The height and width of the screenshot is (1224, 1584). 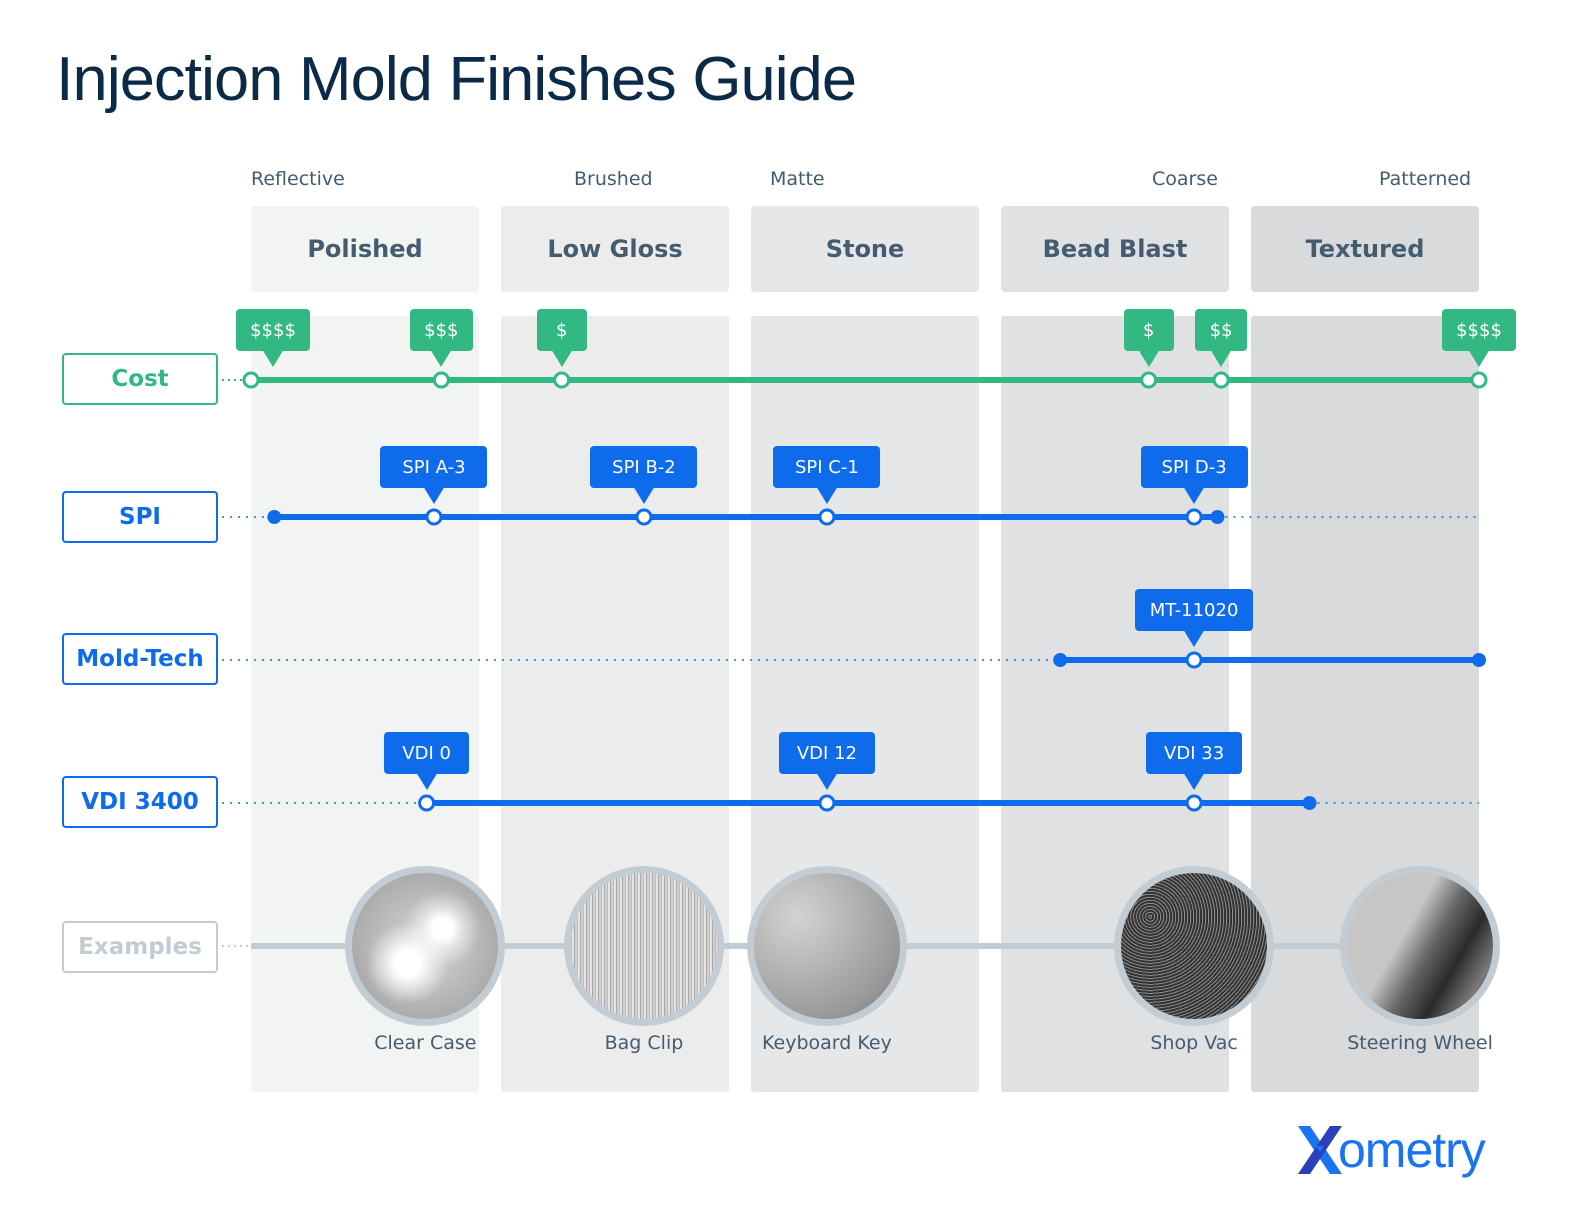 What do you see at coordinates (1221, 338) in the screenshot?
I see `cost-tag: $$` at bounding box center [1221, 338].